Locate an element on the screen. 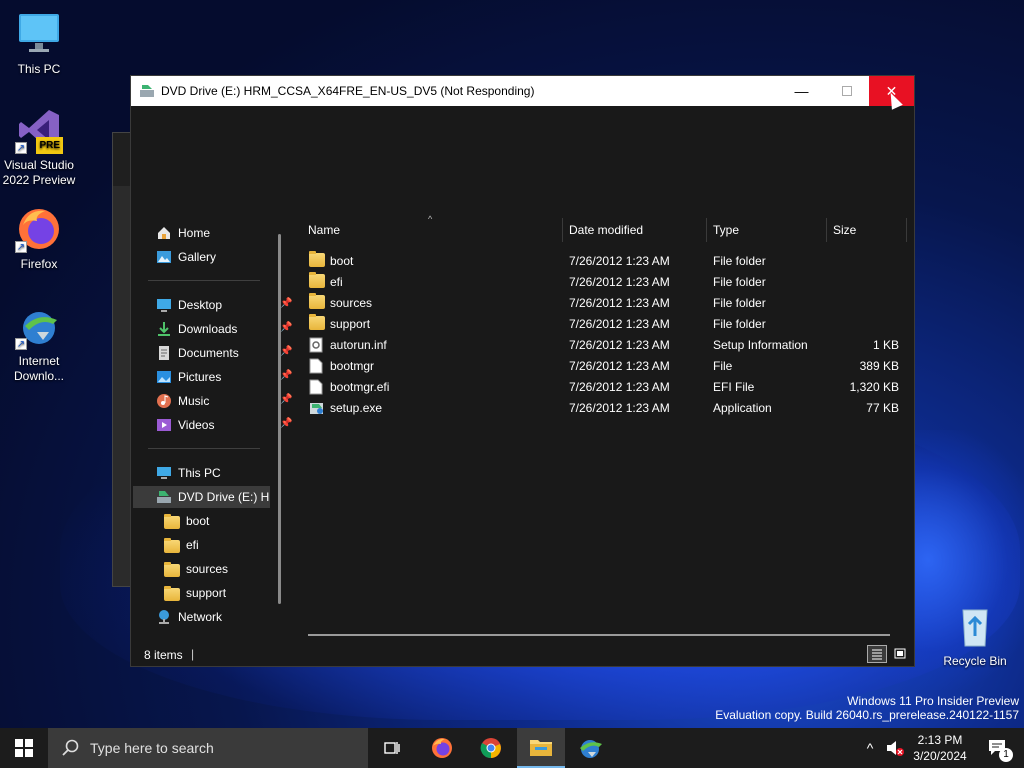 The width and height of the screenshot is (1024, 768). nav-item-this-pc: This PC is located at coordinates (188, 473).